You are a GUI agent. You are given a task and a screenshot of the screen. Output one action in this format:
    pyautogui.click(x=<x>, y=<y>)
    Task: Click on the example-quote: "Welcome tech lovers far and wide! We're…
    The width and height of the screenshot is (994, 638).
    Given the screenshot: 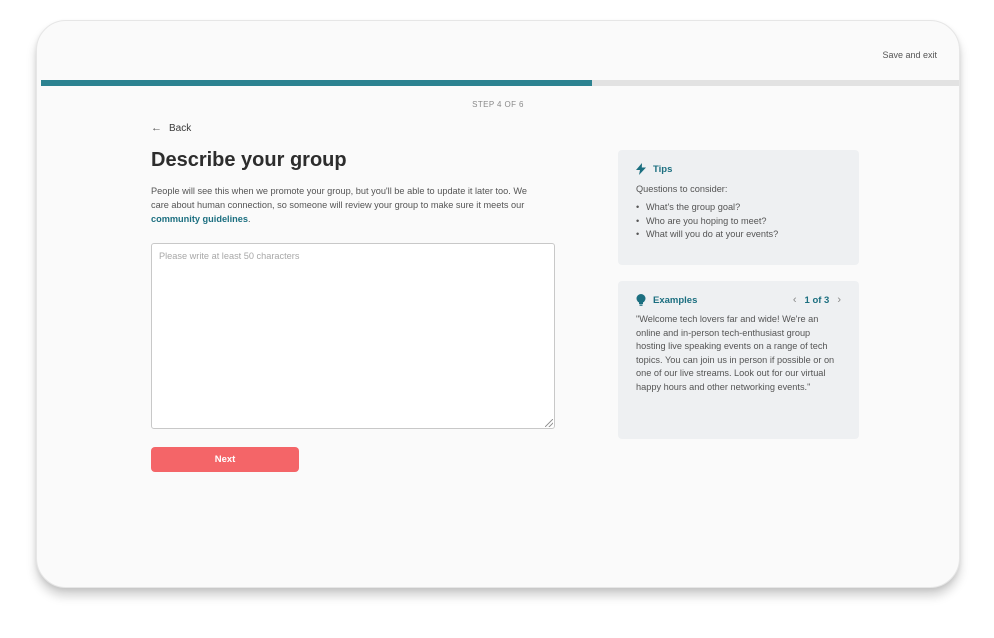 What is the action you would take?
    pyautogui.click(x=735, y=353)
    